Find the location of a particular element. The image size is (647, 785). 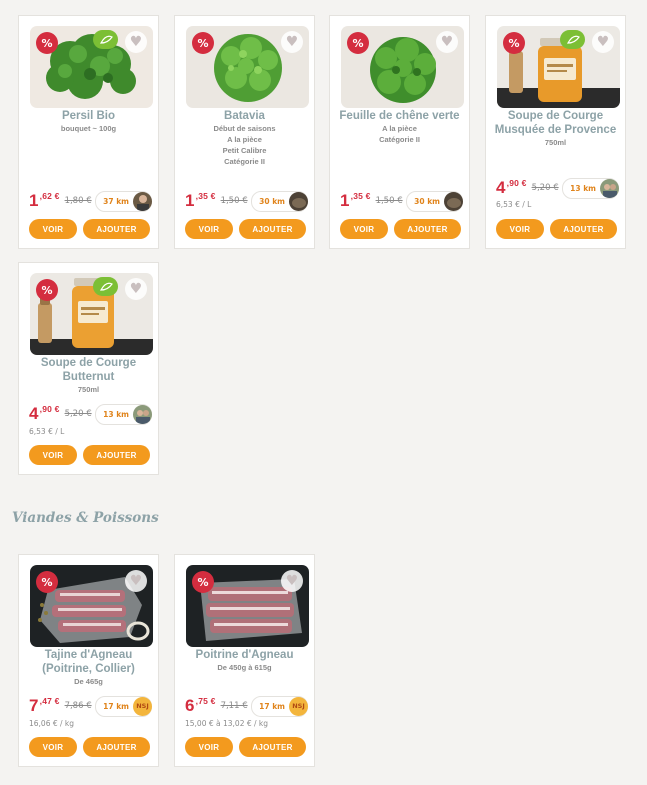

product-detail: Début de saisons is located at coordinates (244, 128).